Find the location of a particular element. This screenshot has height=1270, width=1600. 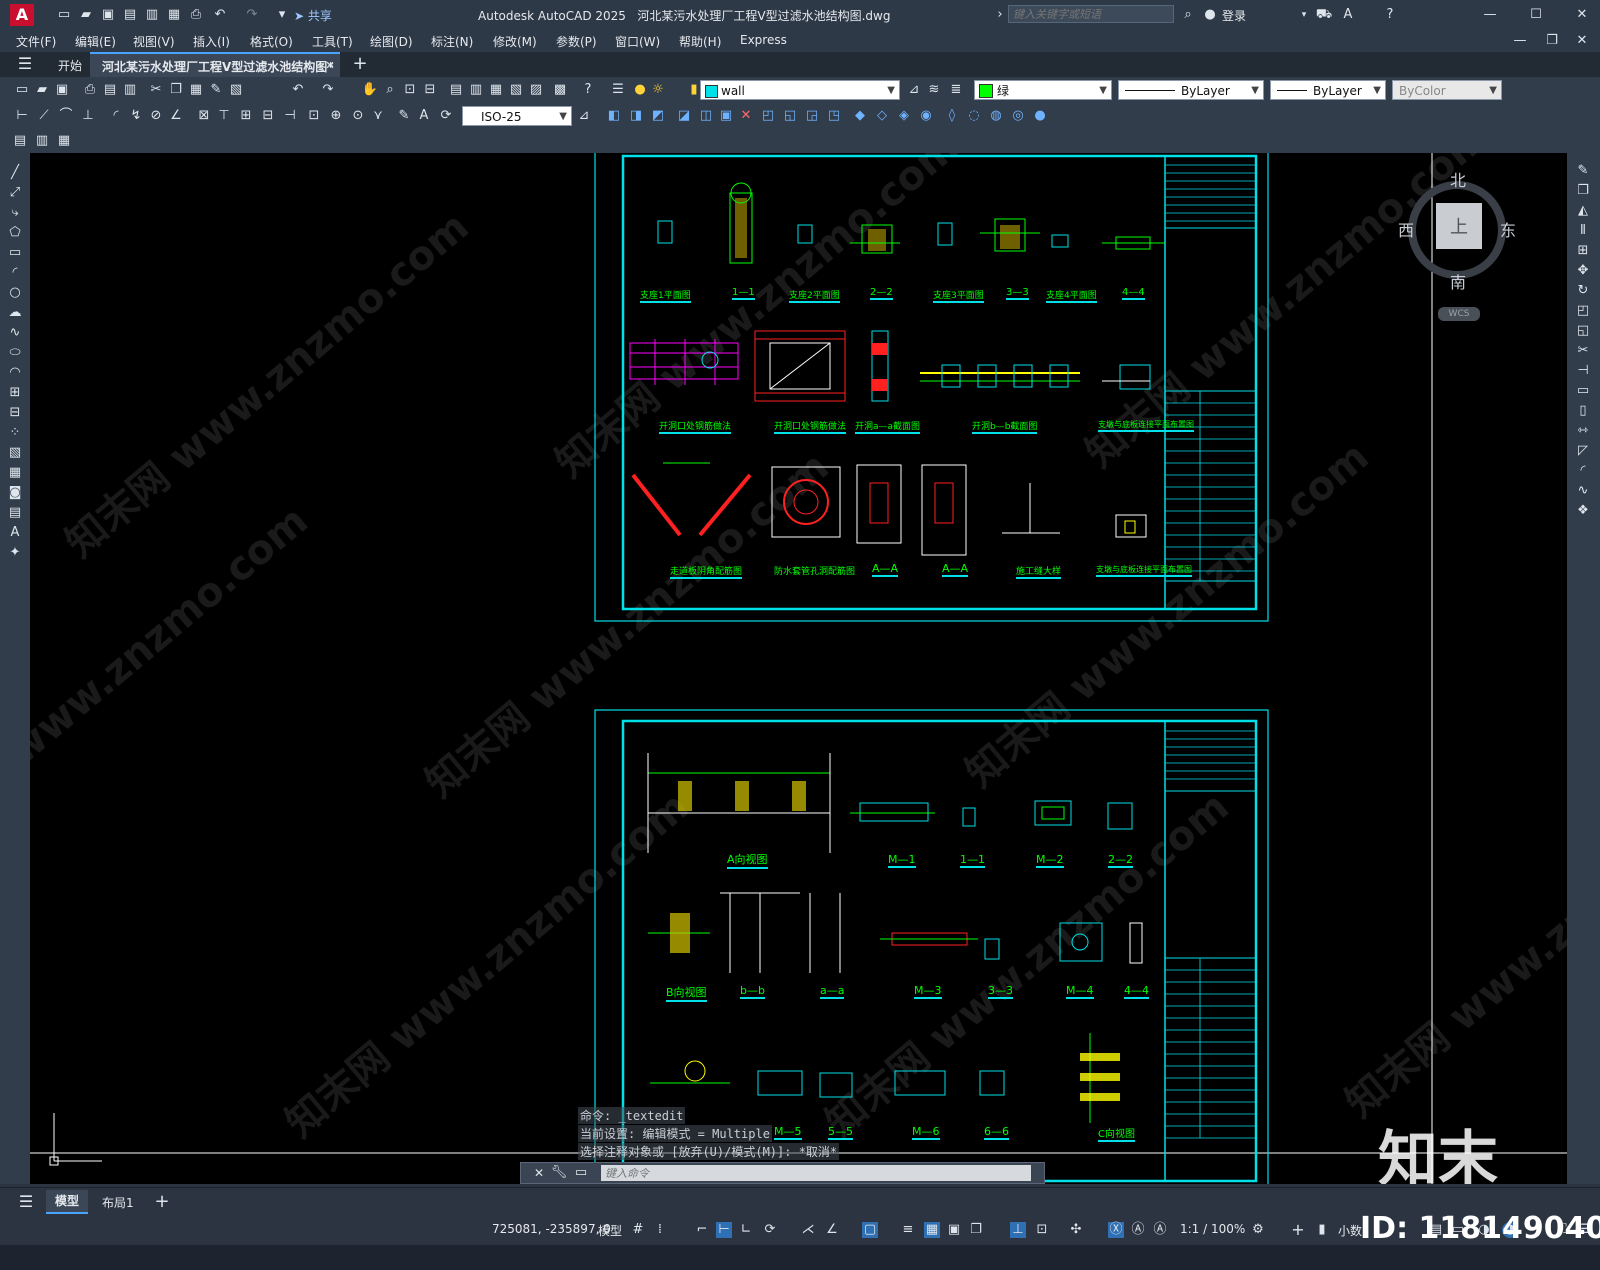

menu-modify: 修改(M) is located at coordinates (515, 41).